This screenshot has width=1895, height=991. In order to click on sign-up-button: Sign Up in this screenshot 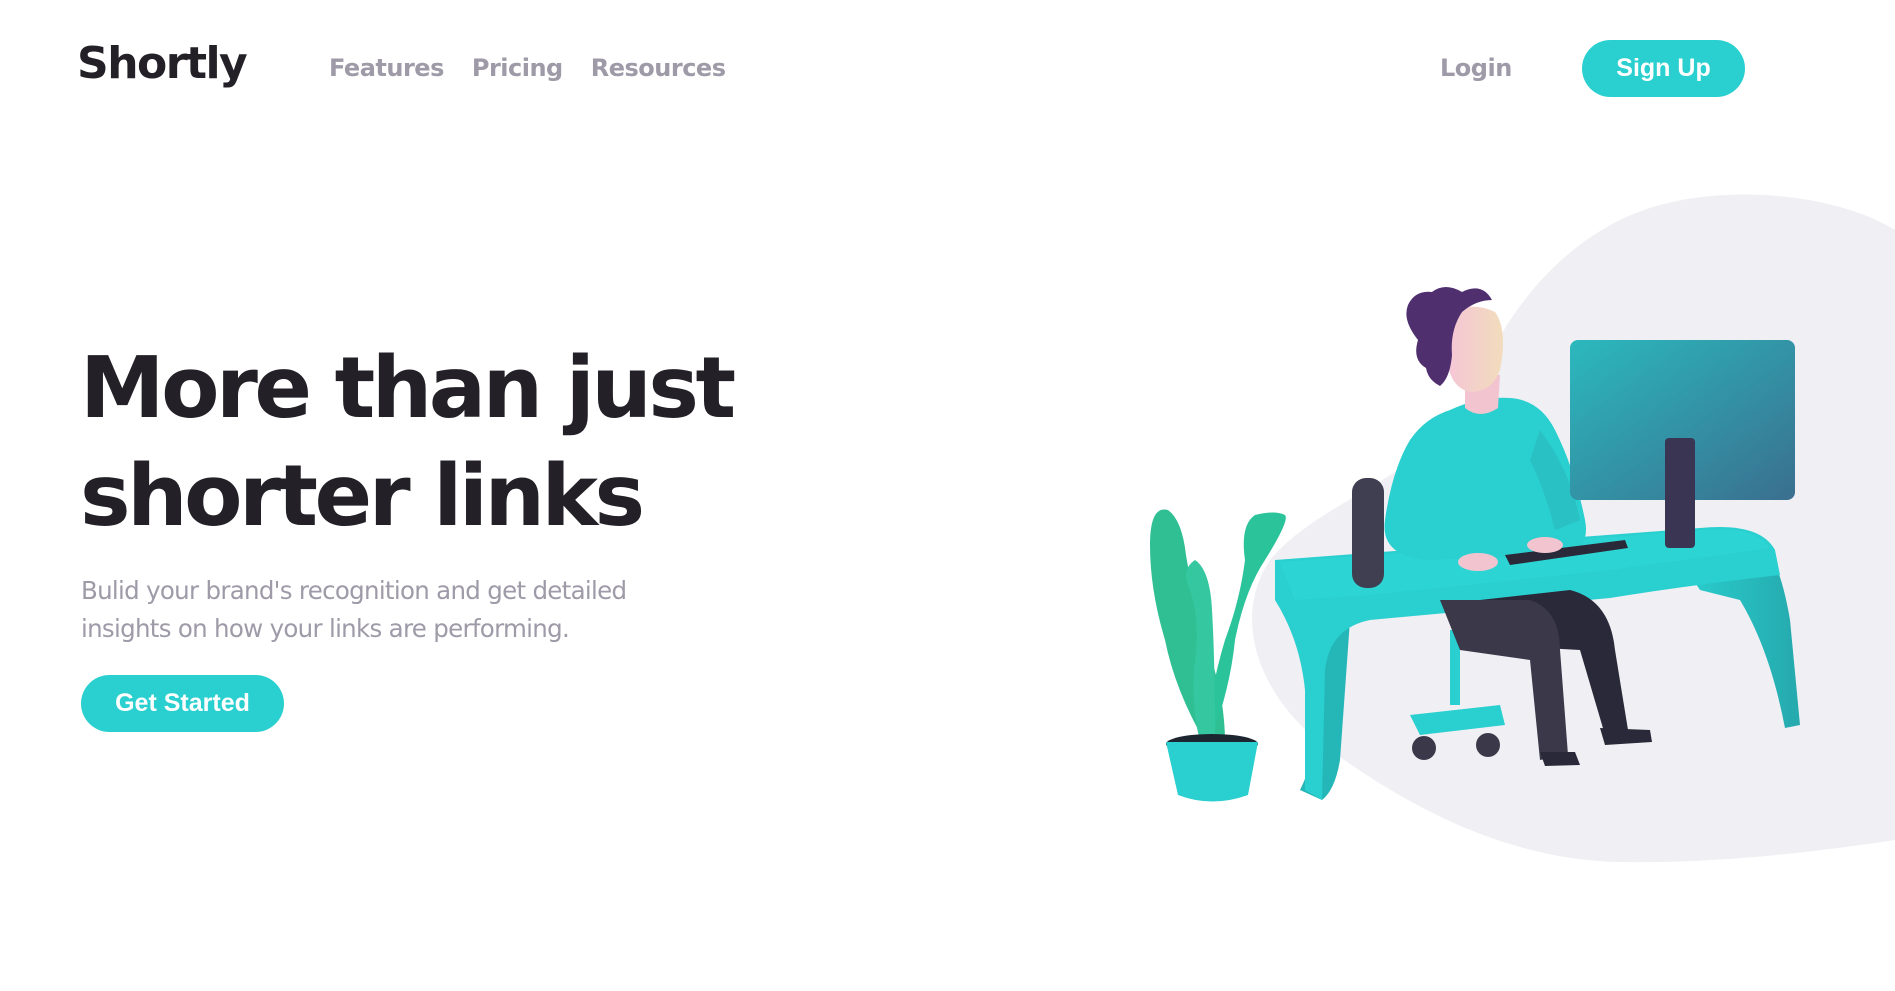, I will do `click(1663, 68)`.